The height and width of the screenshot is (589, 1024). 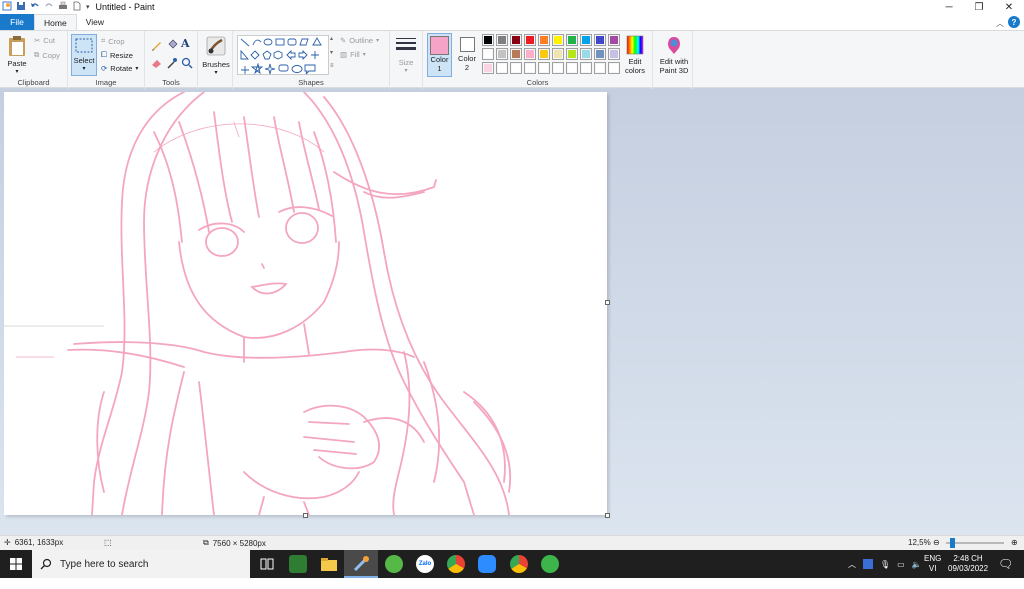 What do you see at coordinates (467, 55) in the screenshot?
I see `color2-button: Color 2` at bounding box center [467, 55].